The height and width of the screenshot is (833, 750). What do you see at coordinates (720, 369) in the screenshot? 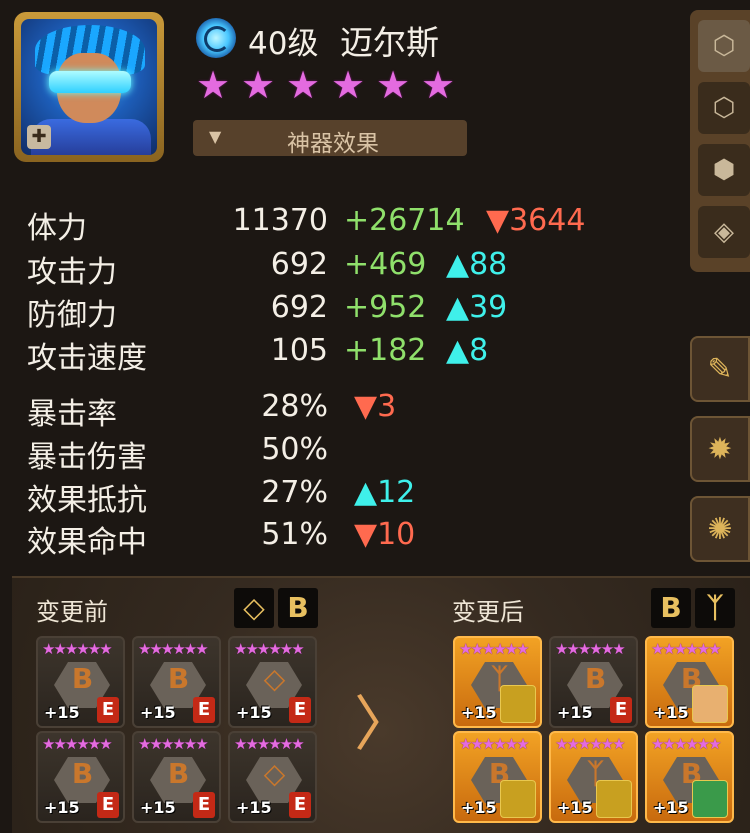
I see `edit-settings-icon: ✎` at bounding box center [720, 369].